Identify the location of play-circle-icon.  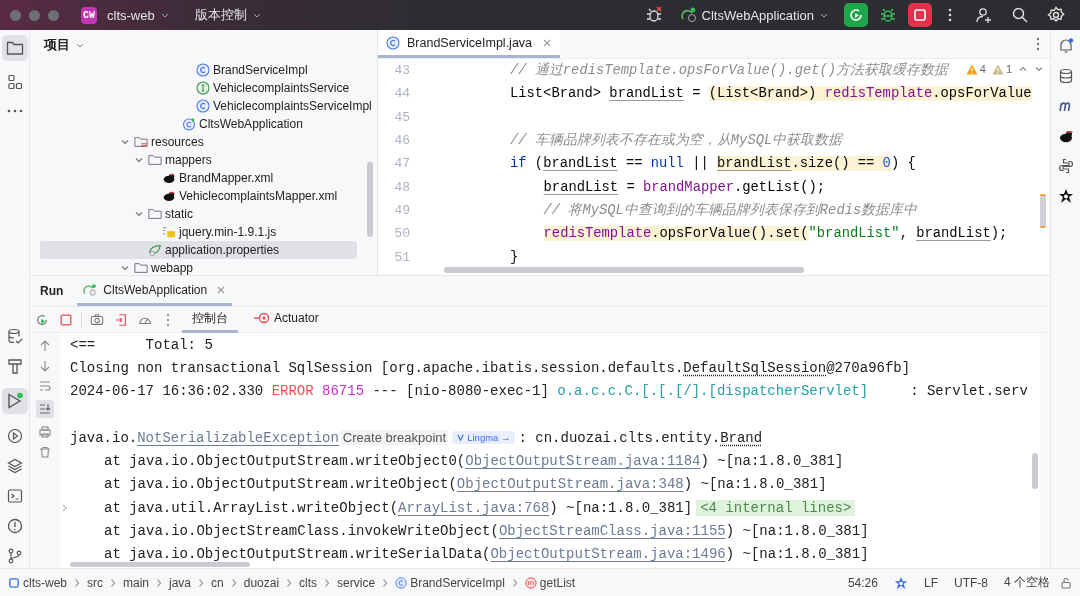
(14, 436).